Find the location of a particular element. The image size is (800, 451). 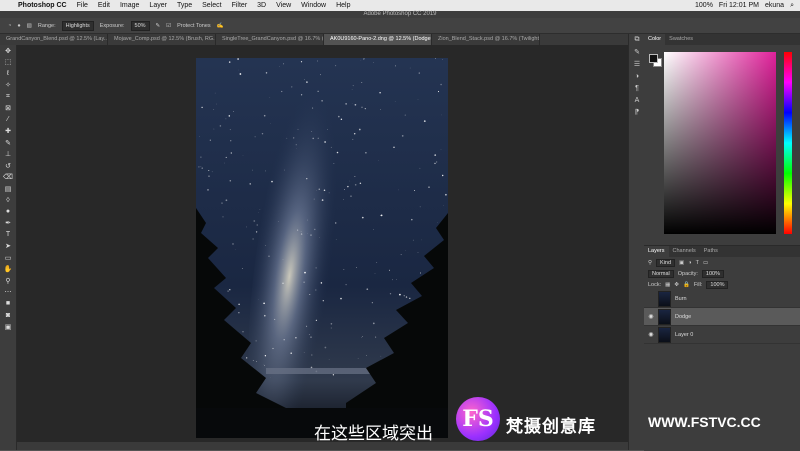

filter-adjust-icon: ◑ is located at coordinates (689, 263).